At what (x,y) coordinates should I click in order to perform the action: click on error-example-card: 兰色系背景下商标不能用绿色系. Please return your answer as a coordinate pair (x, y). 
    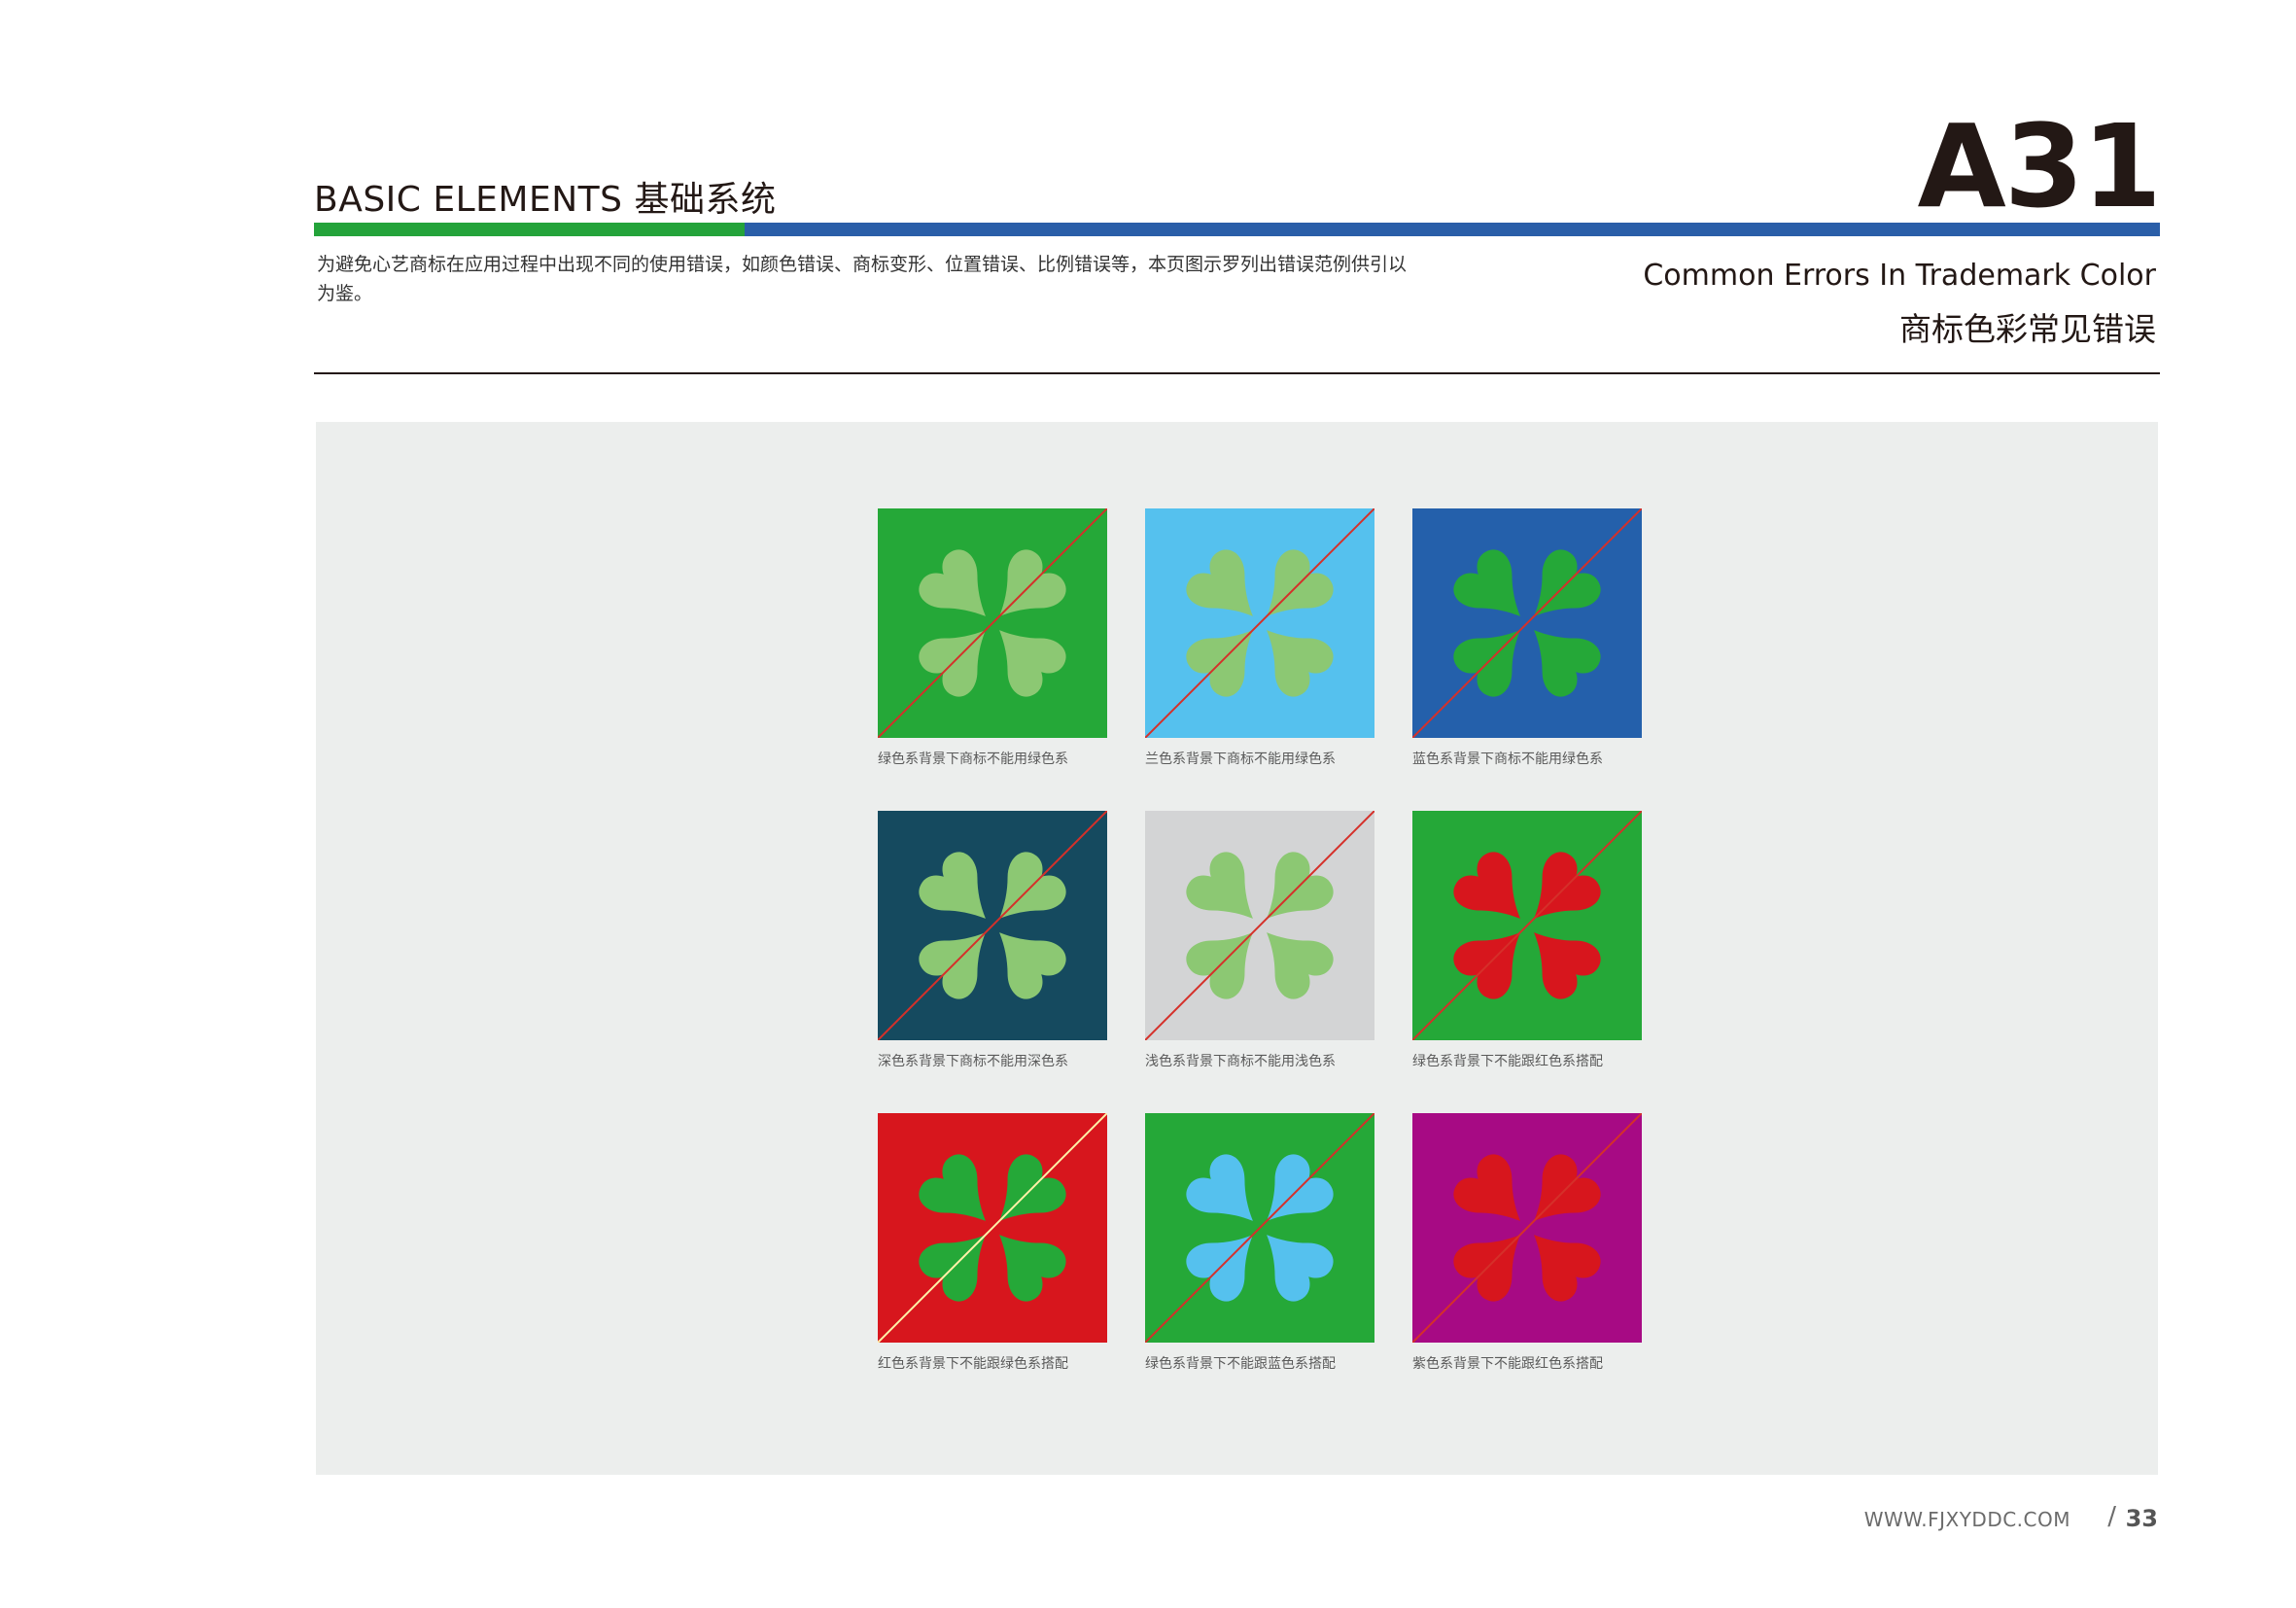
    Looking at the image, I should click on (1259, 638).